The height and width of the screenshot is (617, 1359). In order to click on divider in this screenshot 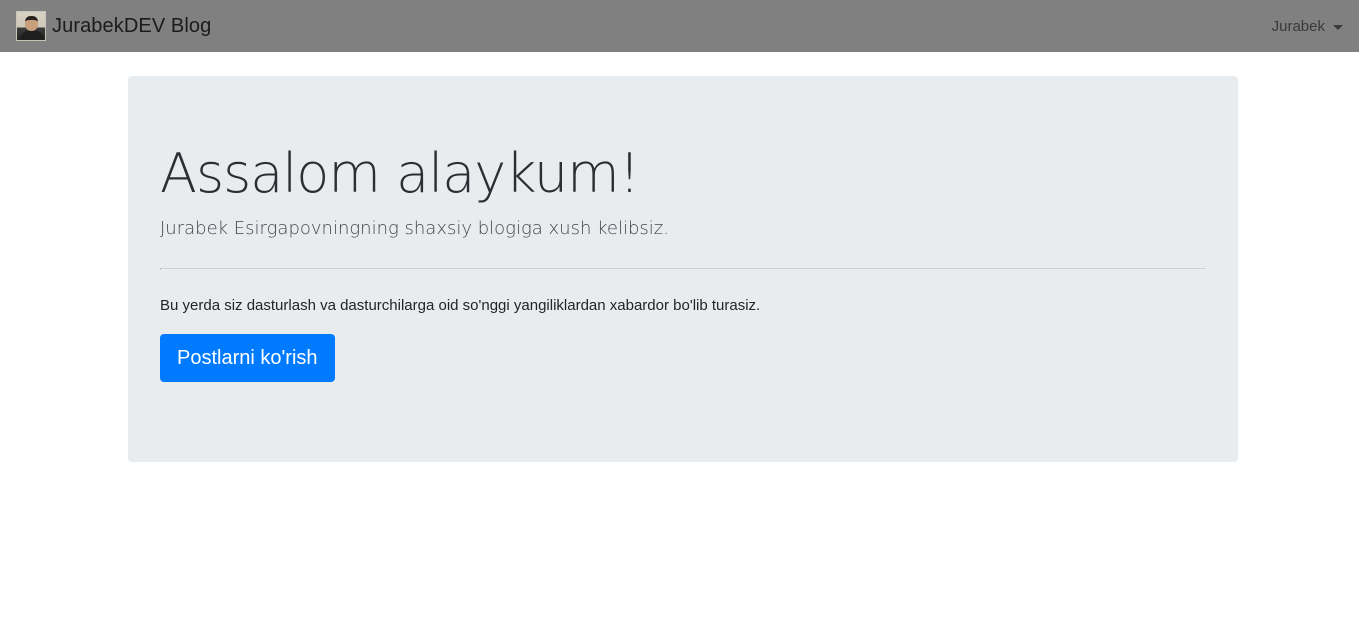, I will do `click(683, 269)`.